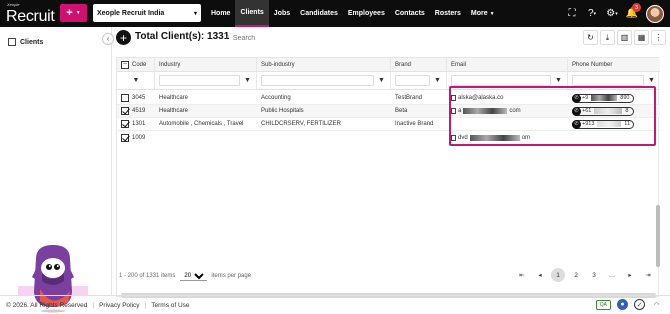 Image resolution: width=670 pixels, height=314 pixels. Describe the element at coordinates (182, 36) in the screenshot. I see `page-title: Total Client(s): 1331` at that location.